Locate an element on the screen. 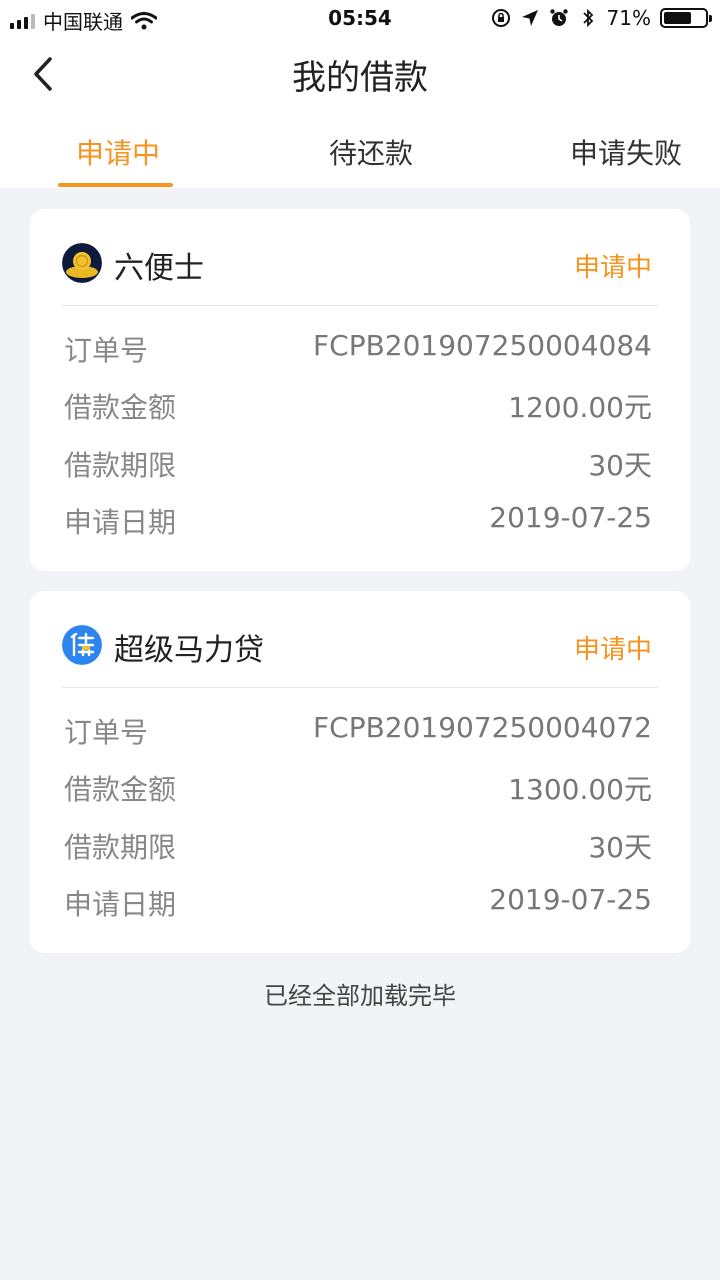  order-number-row: 订单号 FCPB201907250004072 is located at coordinates (358, 731).